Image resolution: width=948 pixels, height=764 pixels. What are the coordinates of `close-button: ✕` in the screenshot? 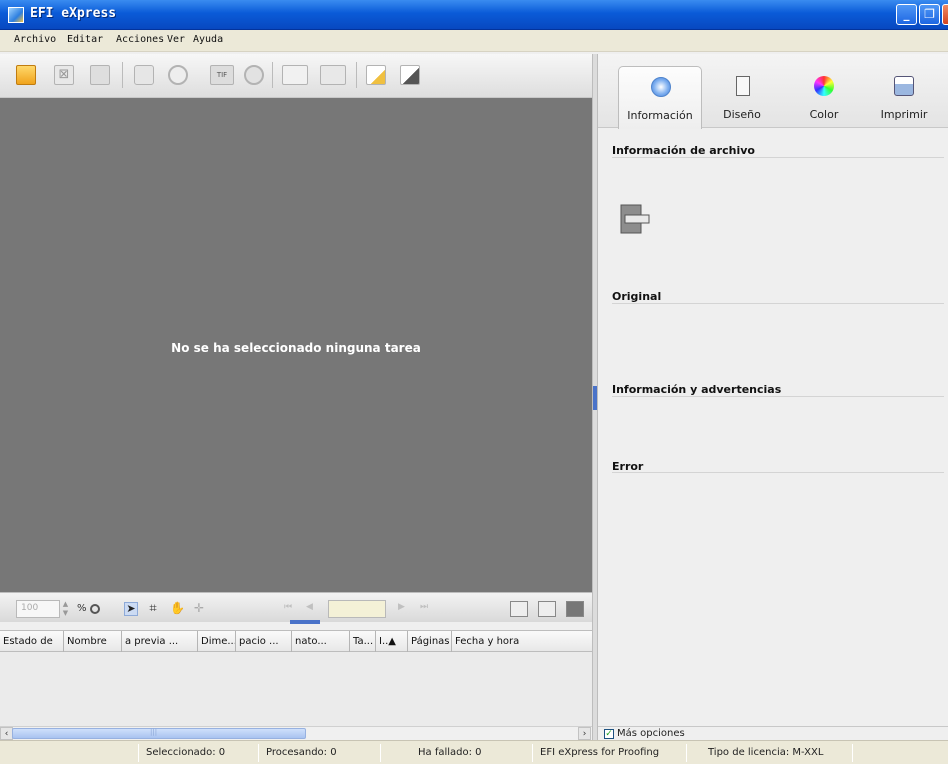 It's located at (945, 14).